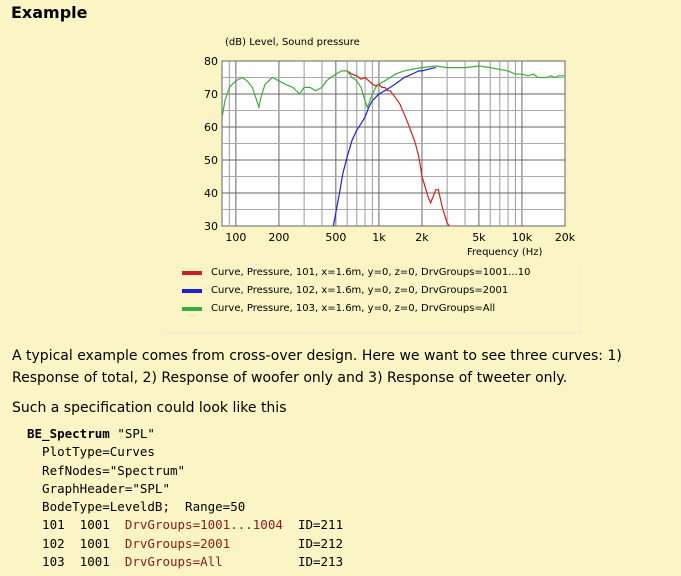 Image resolution: width=681 pixels, height=576 pixels. Describe the element at coordinates (211, 193) in the screenshot. I see `y-tick-label: 40` at that location.